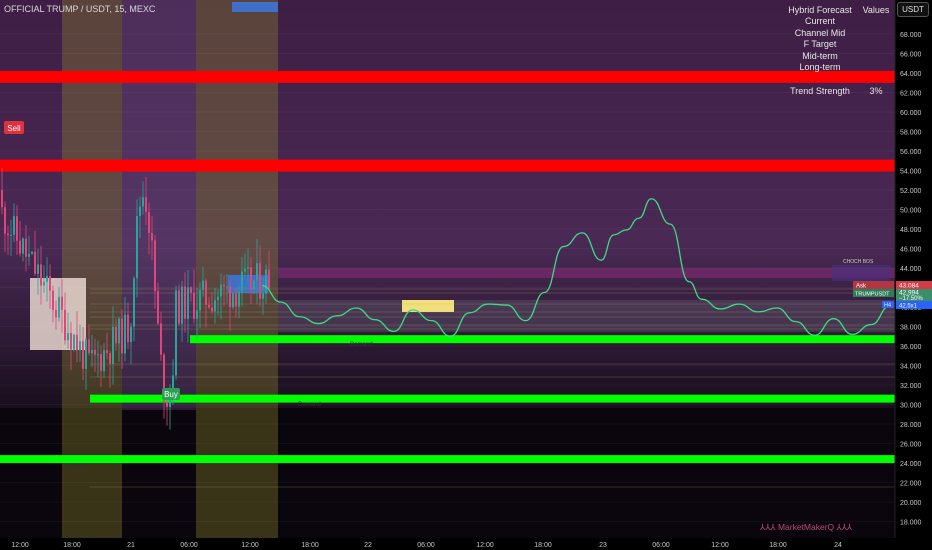  What do you see at coordinates (603, 545) in the screenshot?
I see `time-tick: 23` at bounding box center [603, 545].